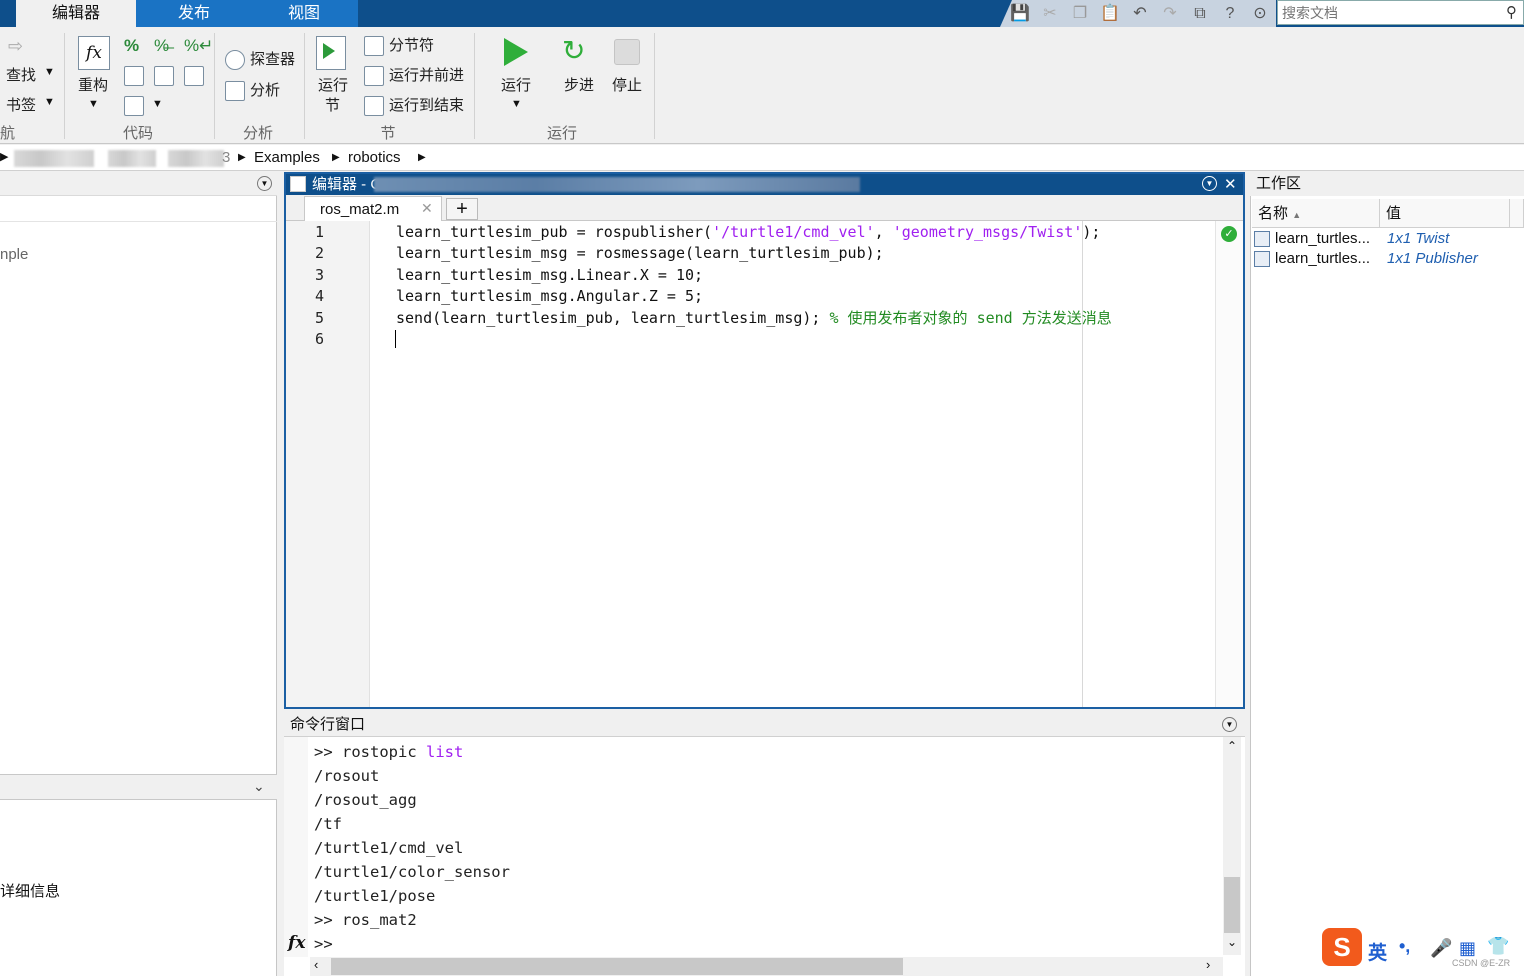  Describe the element at coordinates (14, 254) in the screenshot. I see `folder-item: nple` at that location.